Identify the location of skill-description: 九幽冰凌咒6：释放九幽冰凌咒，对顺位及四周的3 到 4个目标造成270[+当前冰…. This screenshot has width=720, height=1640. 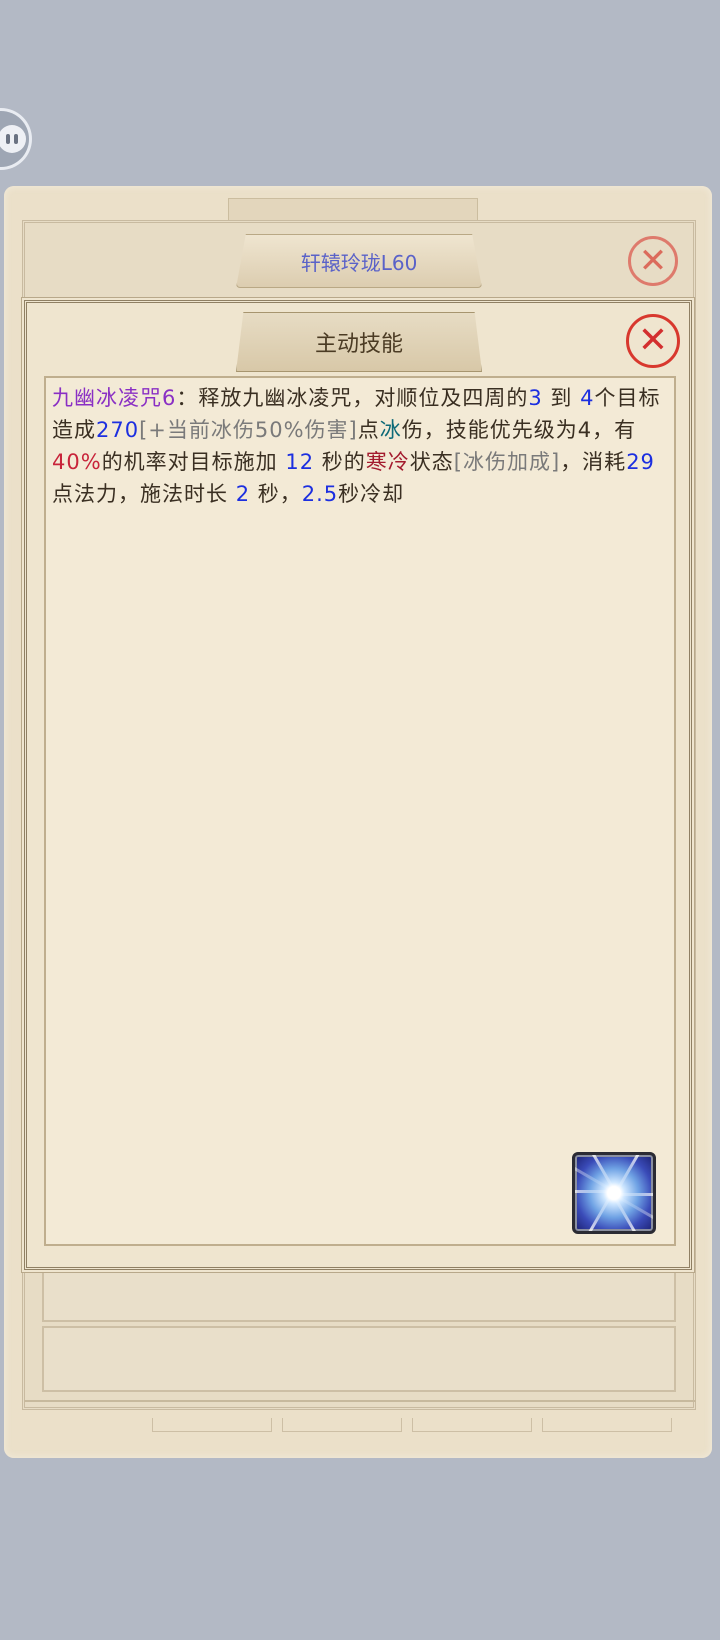
(362, 446).